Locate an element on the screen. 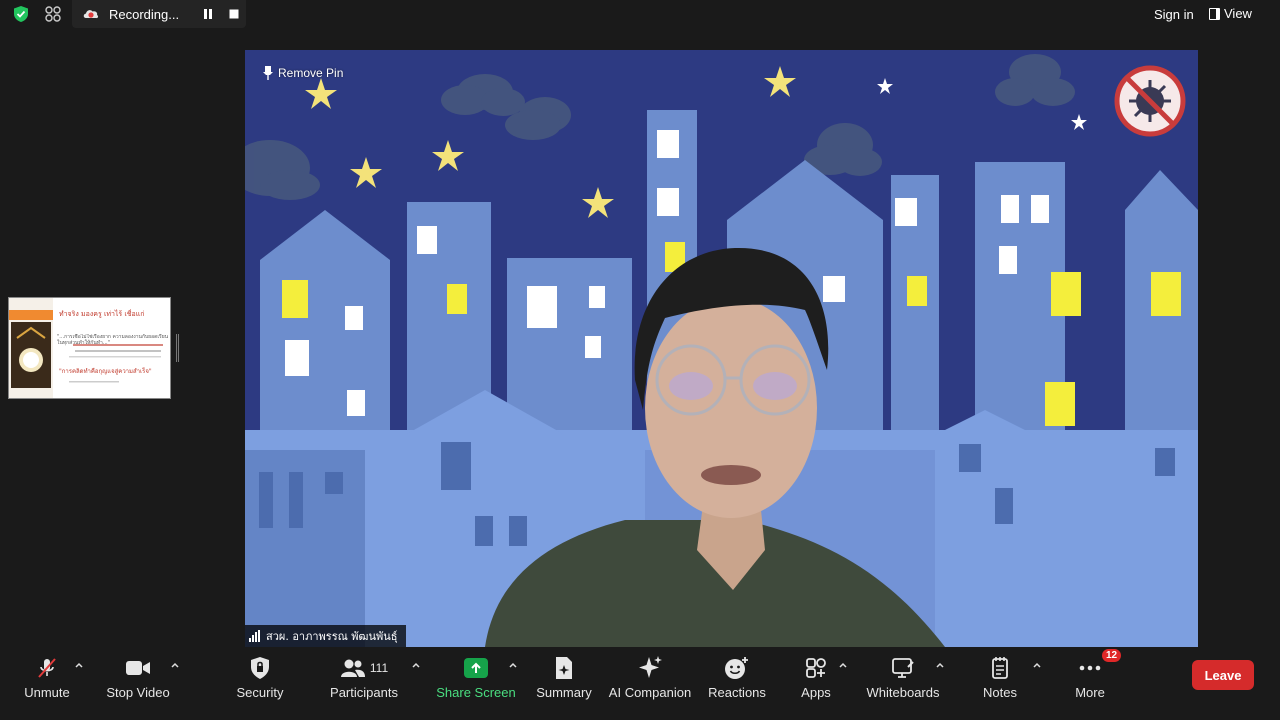  participant-name: สวผ. อาภาพรรณ พัฒนพันธุ์ is located at coordinates (332, 636).